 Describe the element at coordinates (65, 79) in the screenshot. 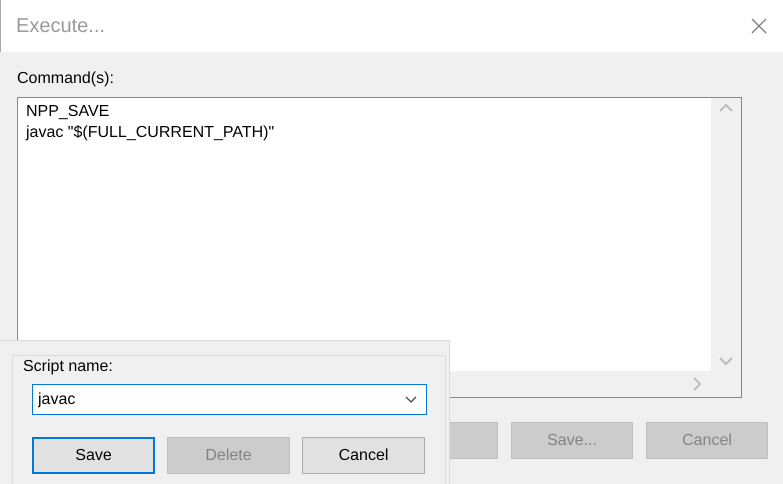

I see `commands-label: Command(s):` at that location.